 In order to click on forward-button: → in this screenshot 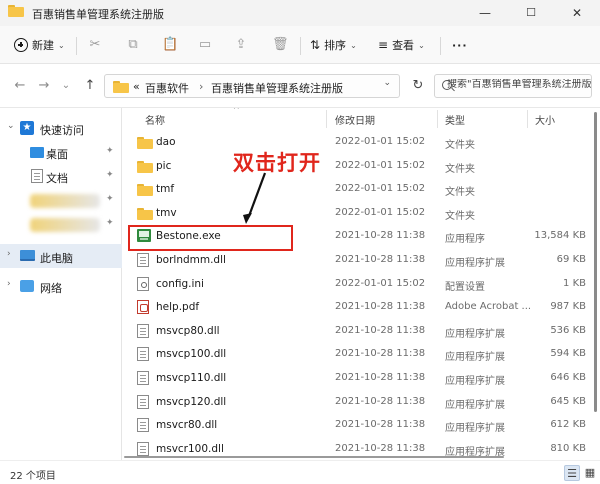, I will do `click(44, 86)`.